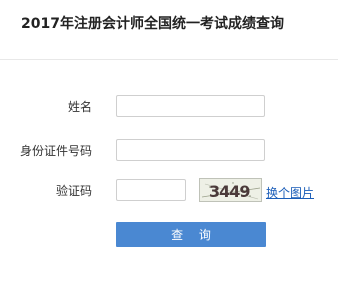  I want to click on captcha-text: 3449, so click(229, 191).